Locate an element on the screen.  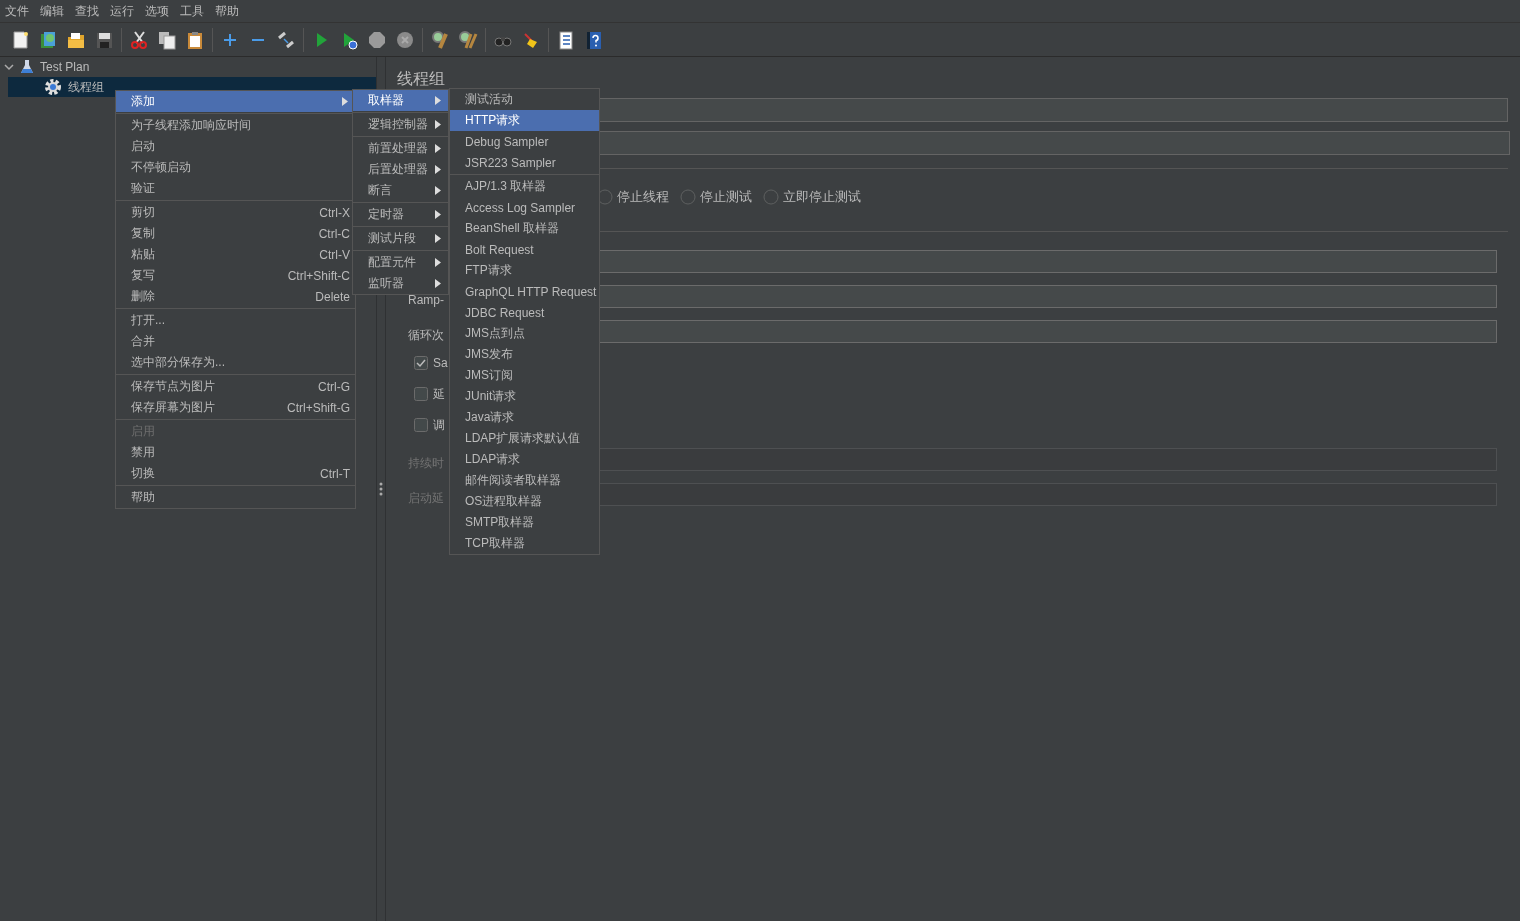
menu-item: 粘贴 Ctrl-V is located at coordinates (235, 254).